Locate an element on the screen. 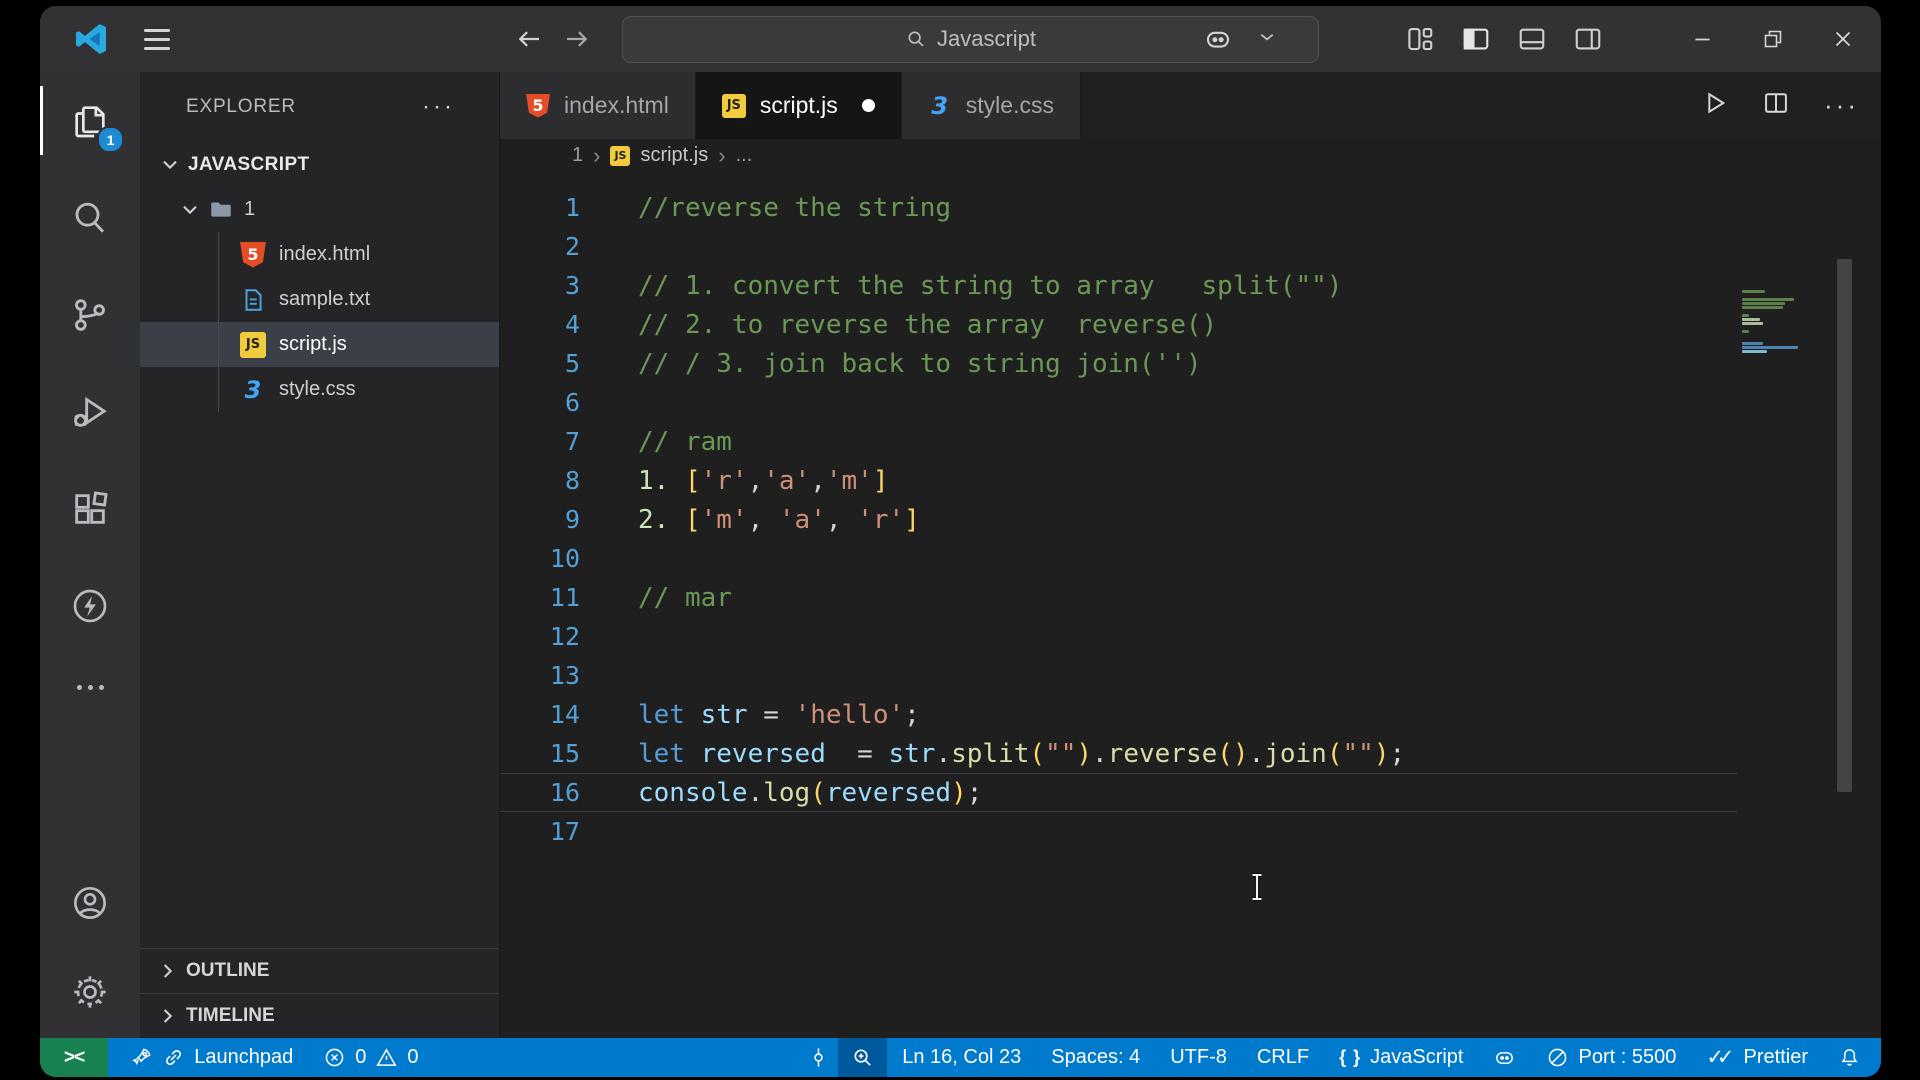 Image resolution: width=1920 pixels, height=1080 pixels. code-line-7: 7 // ram is located at coordinates (1118, 441).